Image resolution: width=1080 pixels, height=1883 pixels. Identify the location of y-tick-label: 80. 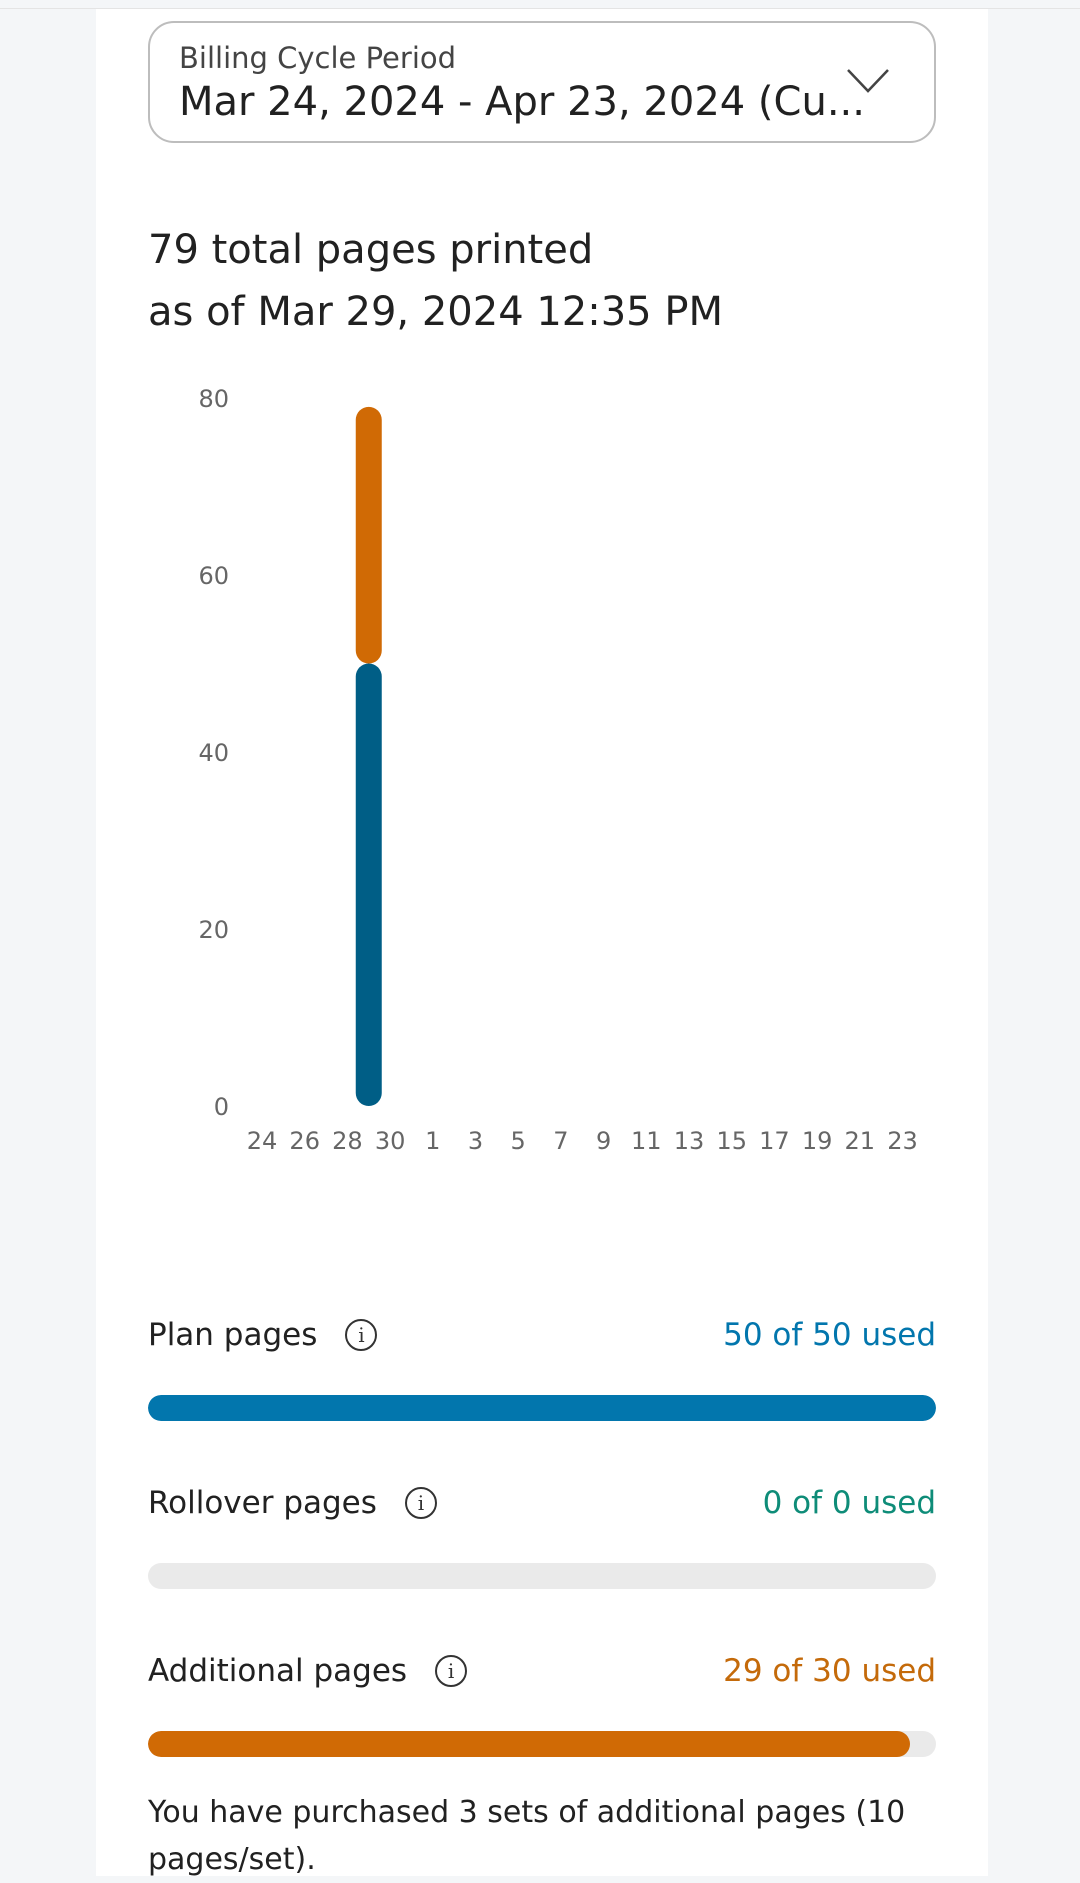
(213, 399).